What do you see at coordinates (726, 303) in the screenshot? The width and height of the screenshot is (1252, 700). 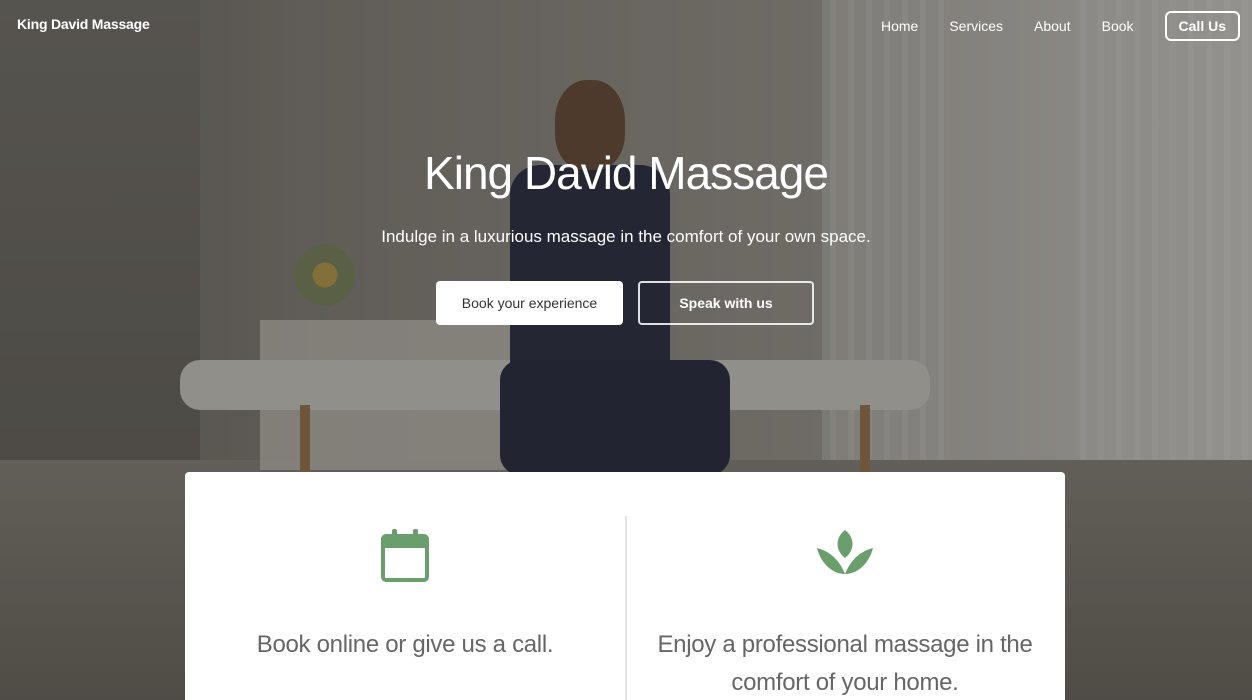 I see `speak-with-us-button: Speak with us` at bounding box center [726, 303].